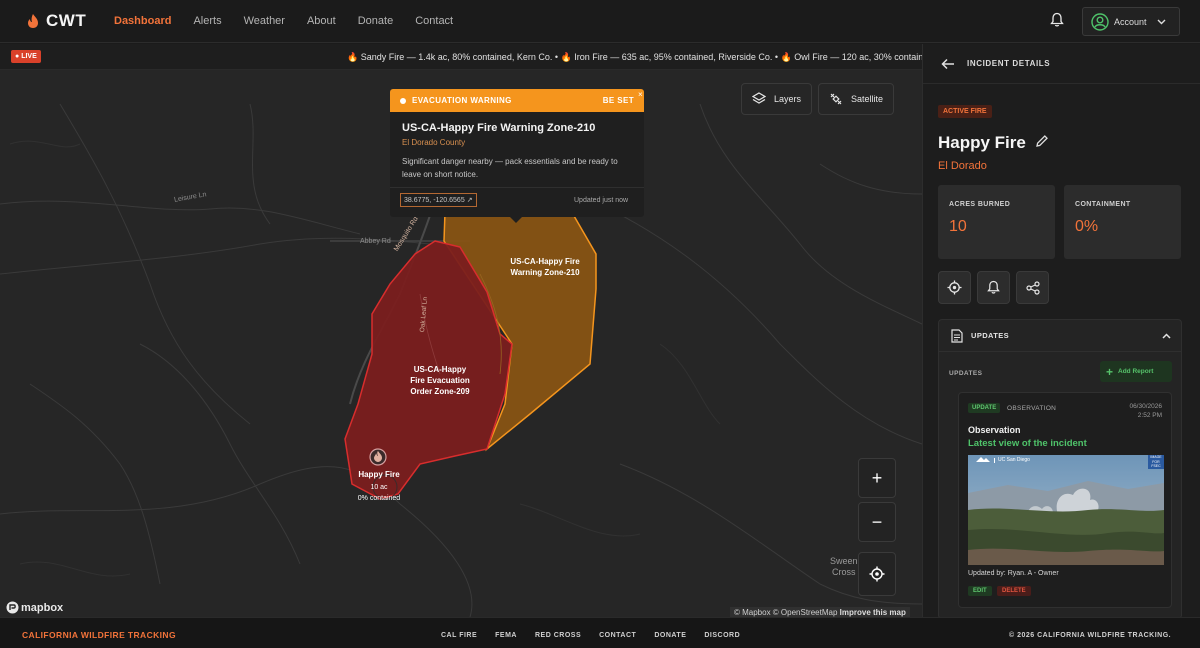  Describe the element at coordinates (1014, 460) in the screenshot. I see `camera-brand: UC San Diego` at that location.